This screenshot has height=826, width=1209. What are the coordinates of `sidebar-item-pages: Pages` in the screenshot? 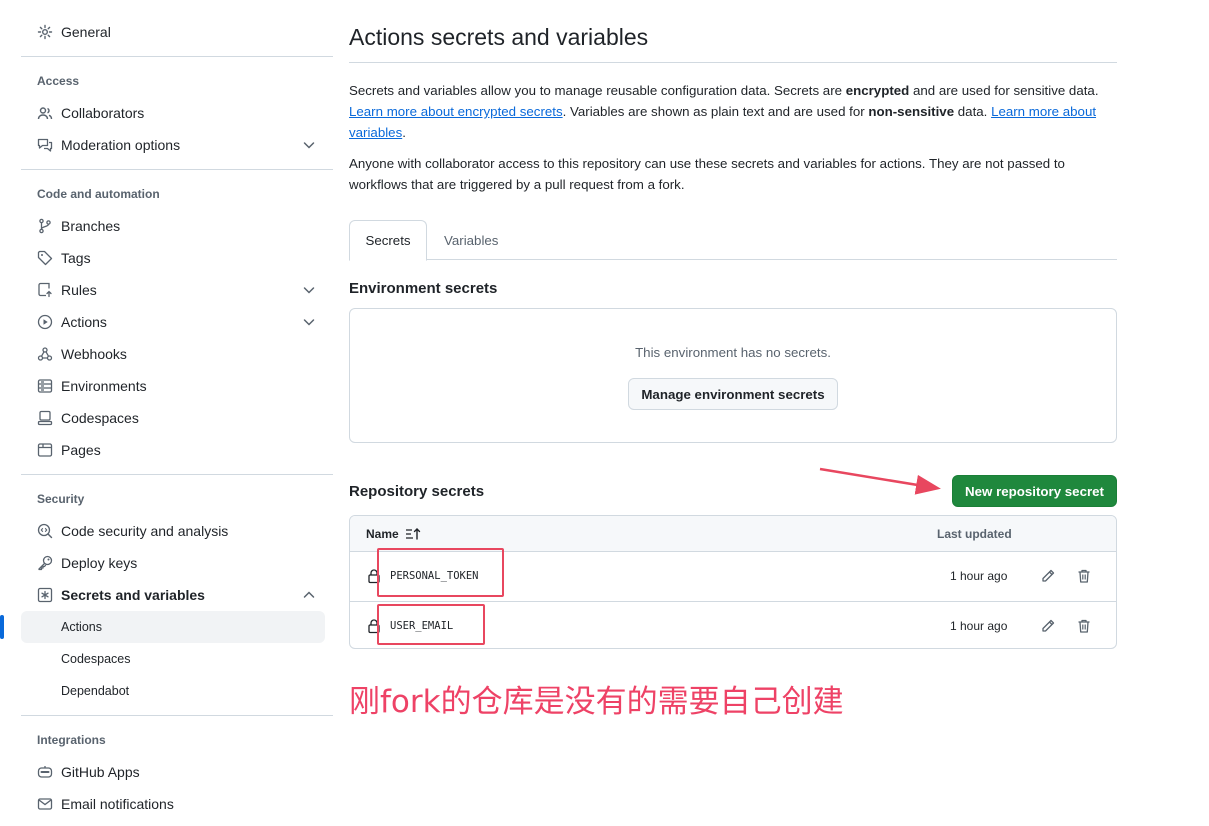 It's located at (177, 450).